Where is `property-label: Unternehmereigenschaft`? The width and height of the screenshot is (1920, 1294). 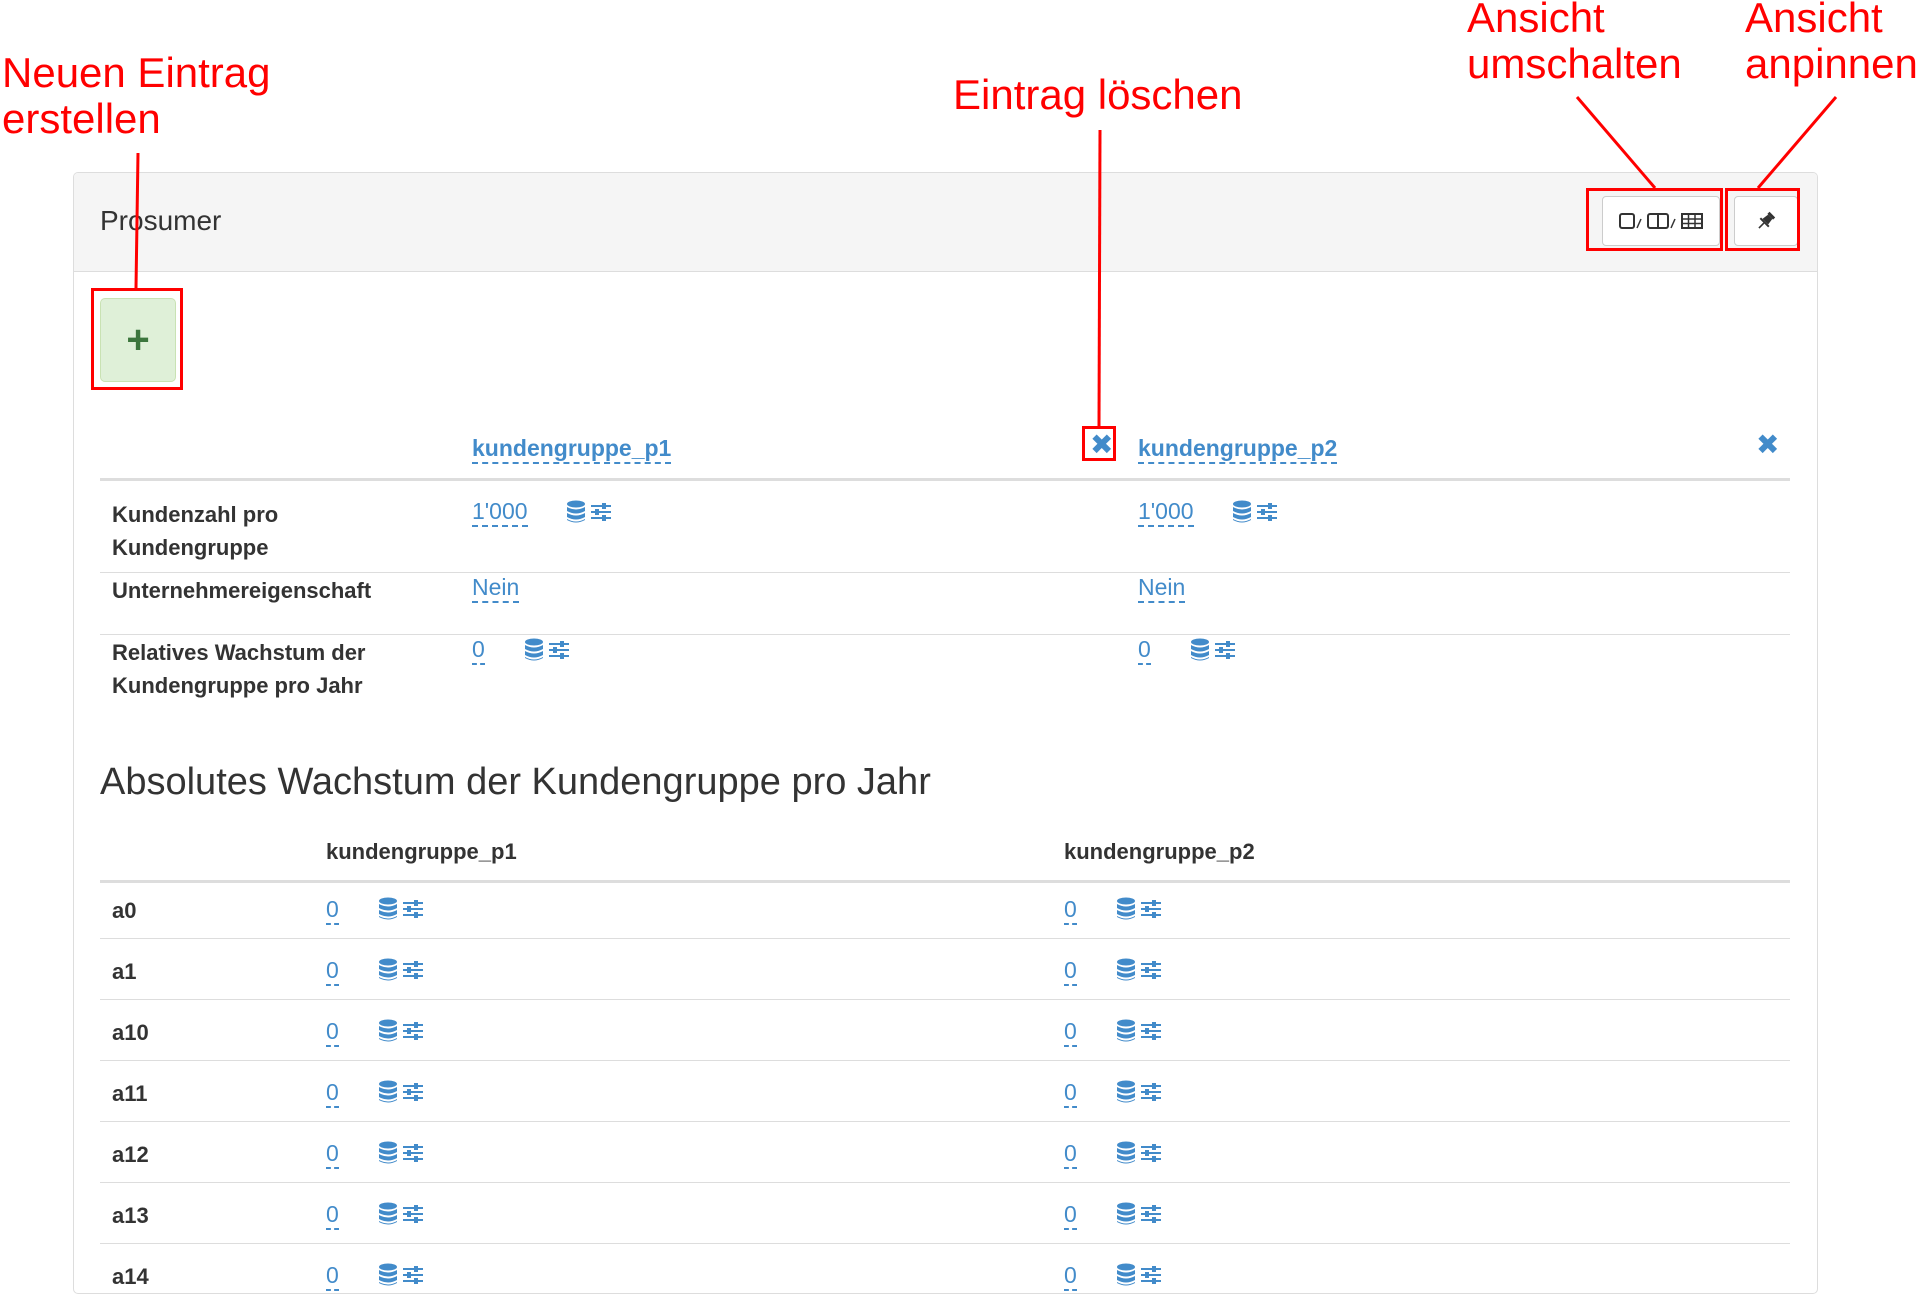 property-label: Unternehmereigenschaft is located at coordinates (242, 590).